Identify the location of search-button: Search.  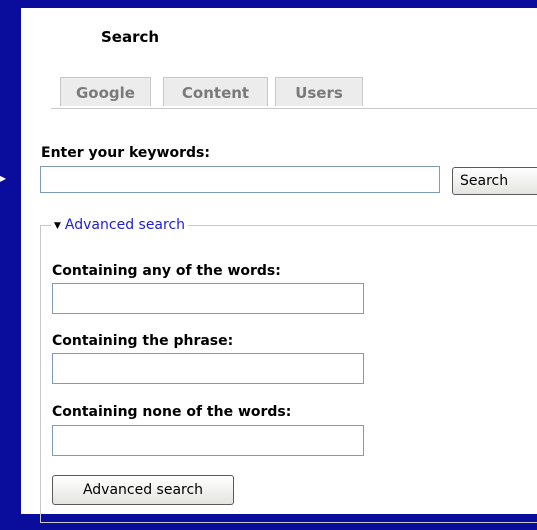
(494, 181).